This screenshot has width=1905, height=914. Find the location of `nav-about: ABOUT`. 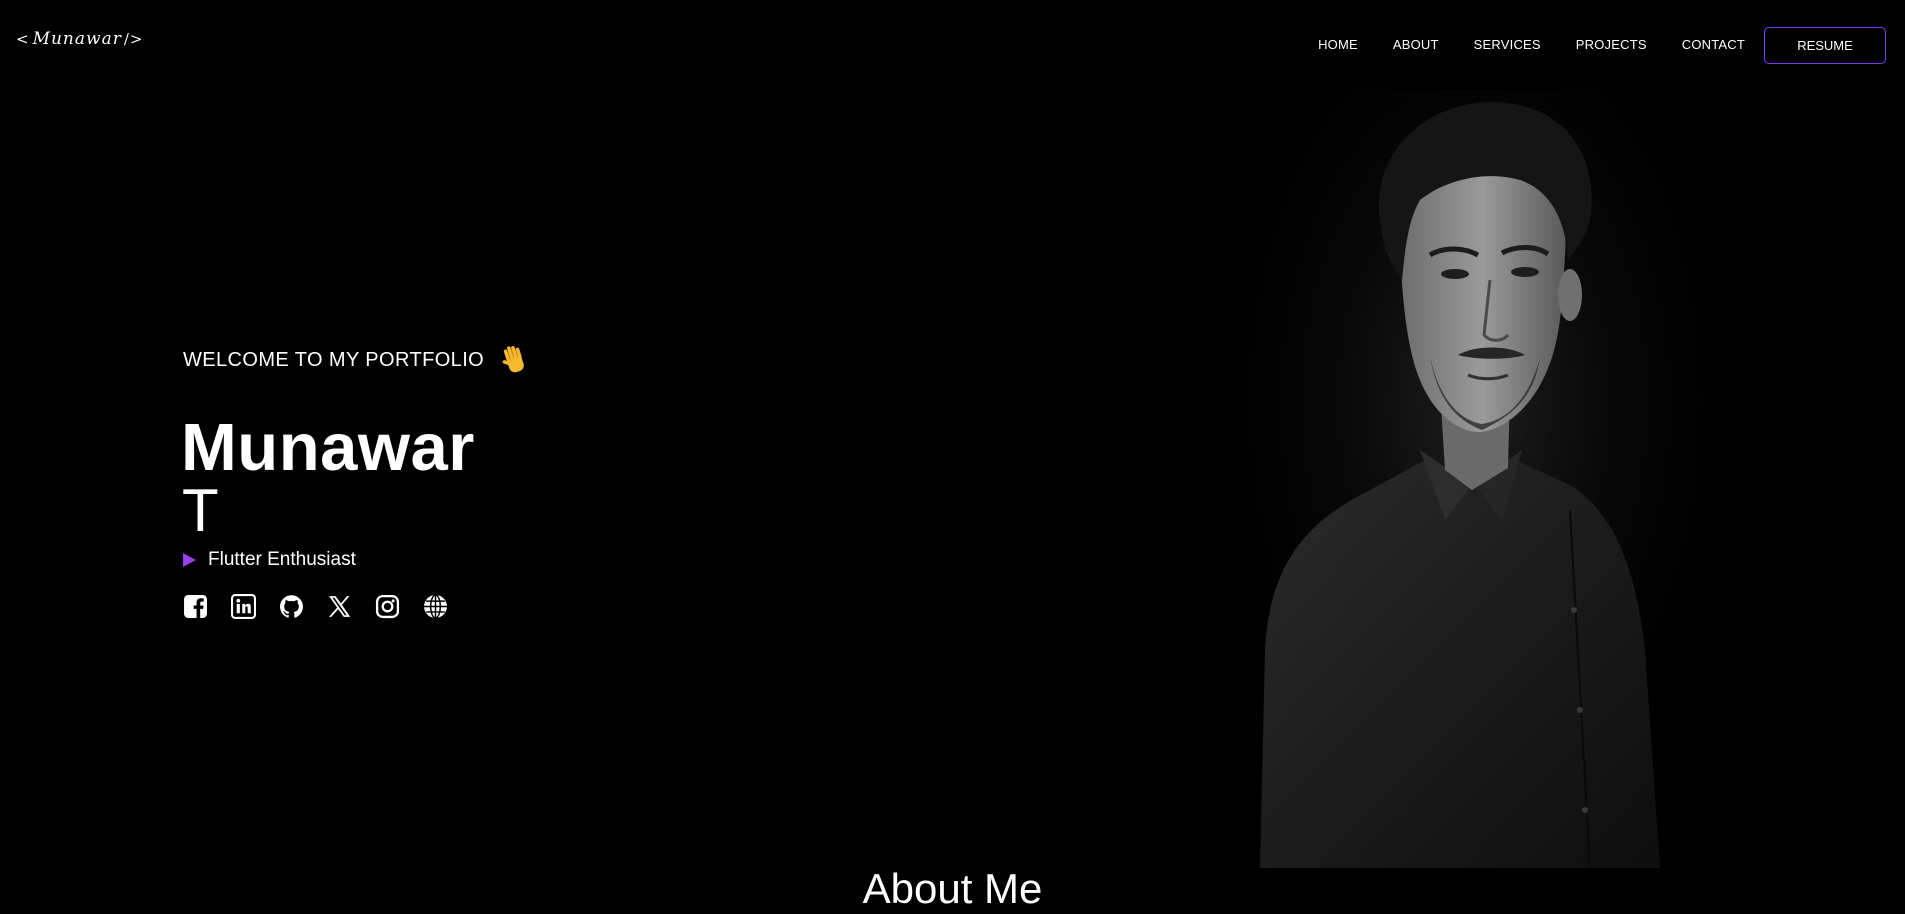

nav-about: ABOUT is located at coordinates (1416, 44).